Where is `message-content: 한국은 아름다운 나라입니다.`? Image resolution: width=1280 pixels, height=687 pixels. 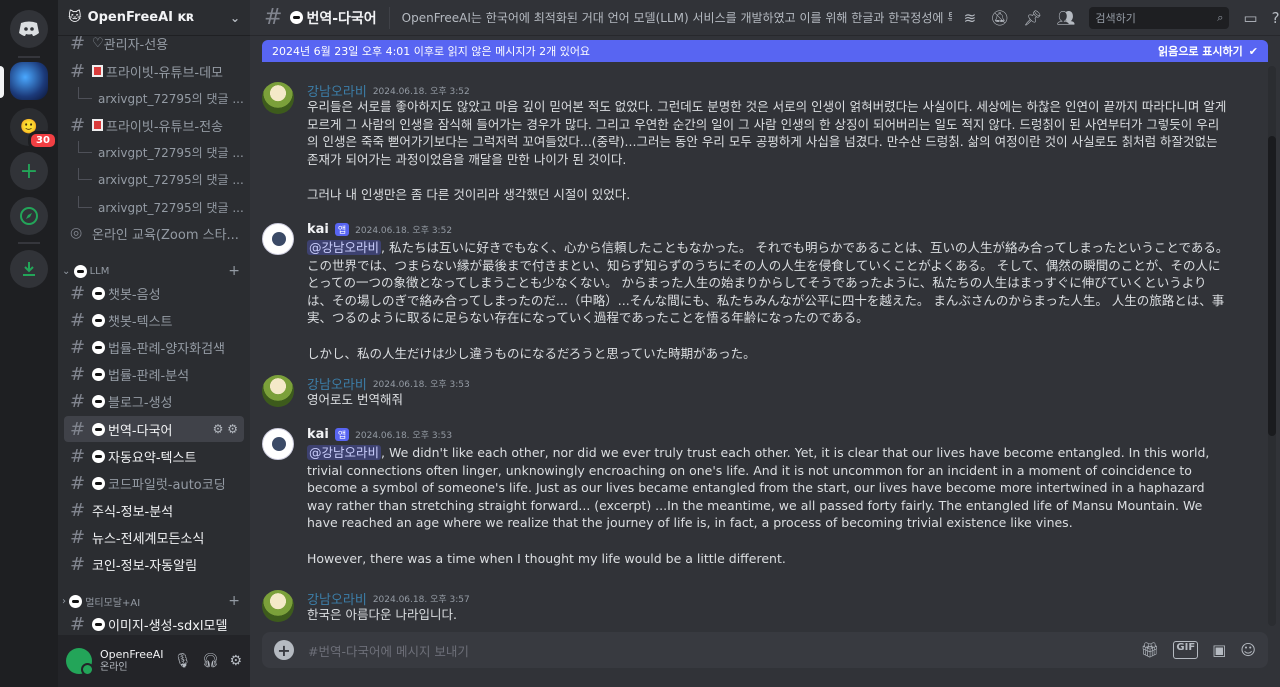 message-content: 한국은 아름다운 나라입니다. is located at coordinates (768, 615).